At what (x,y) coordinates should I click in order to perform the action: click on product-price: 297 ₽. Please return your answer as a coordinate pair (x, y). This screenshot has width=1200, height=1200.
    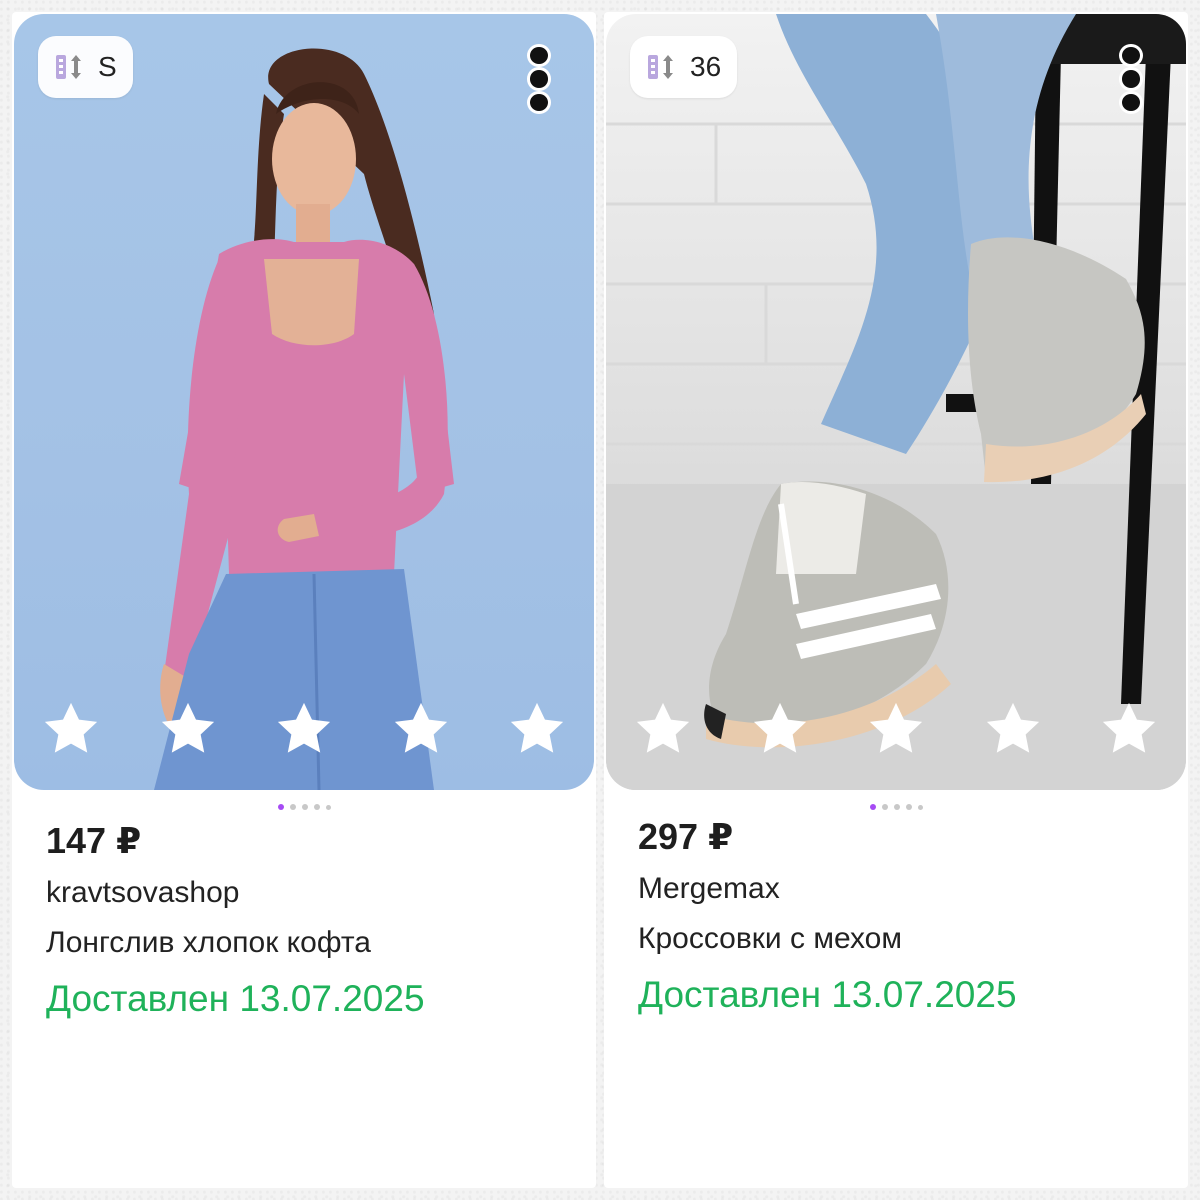
    Looking at the image, I should click on (686, 836).